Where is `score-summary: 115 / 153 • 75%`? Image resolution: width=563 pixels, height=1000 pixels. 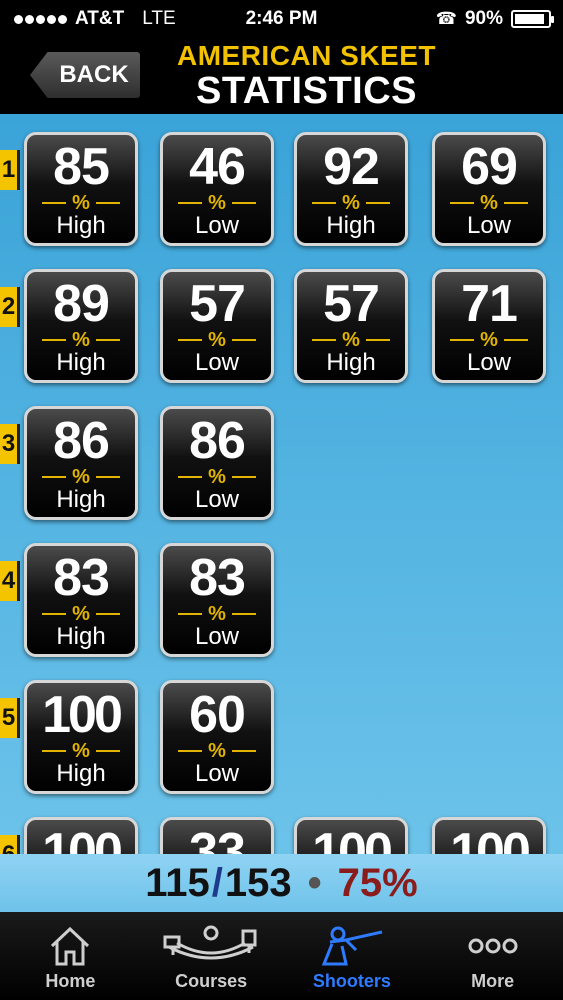
score-summary: 115 / 153 • 75% is located at coordinates (281, 883).